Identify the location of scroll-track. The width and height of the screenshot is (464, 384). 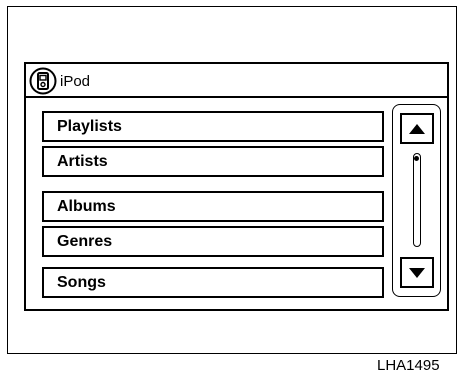
(417, 200).